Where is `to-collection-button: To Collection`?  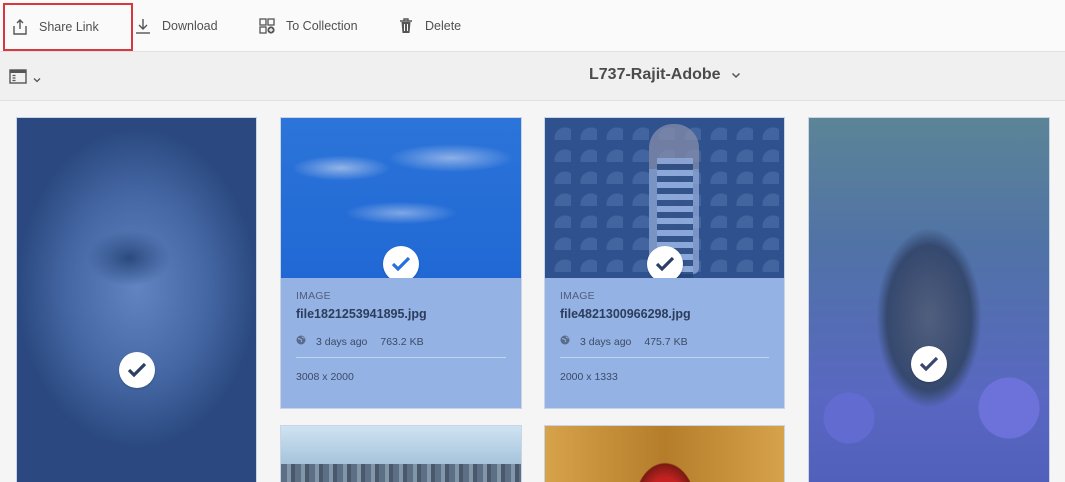
to-collection-button: To Collection is located at coordinates (308, 26).